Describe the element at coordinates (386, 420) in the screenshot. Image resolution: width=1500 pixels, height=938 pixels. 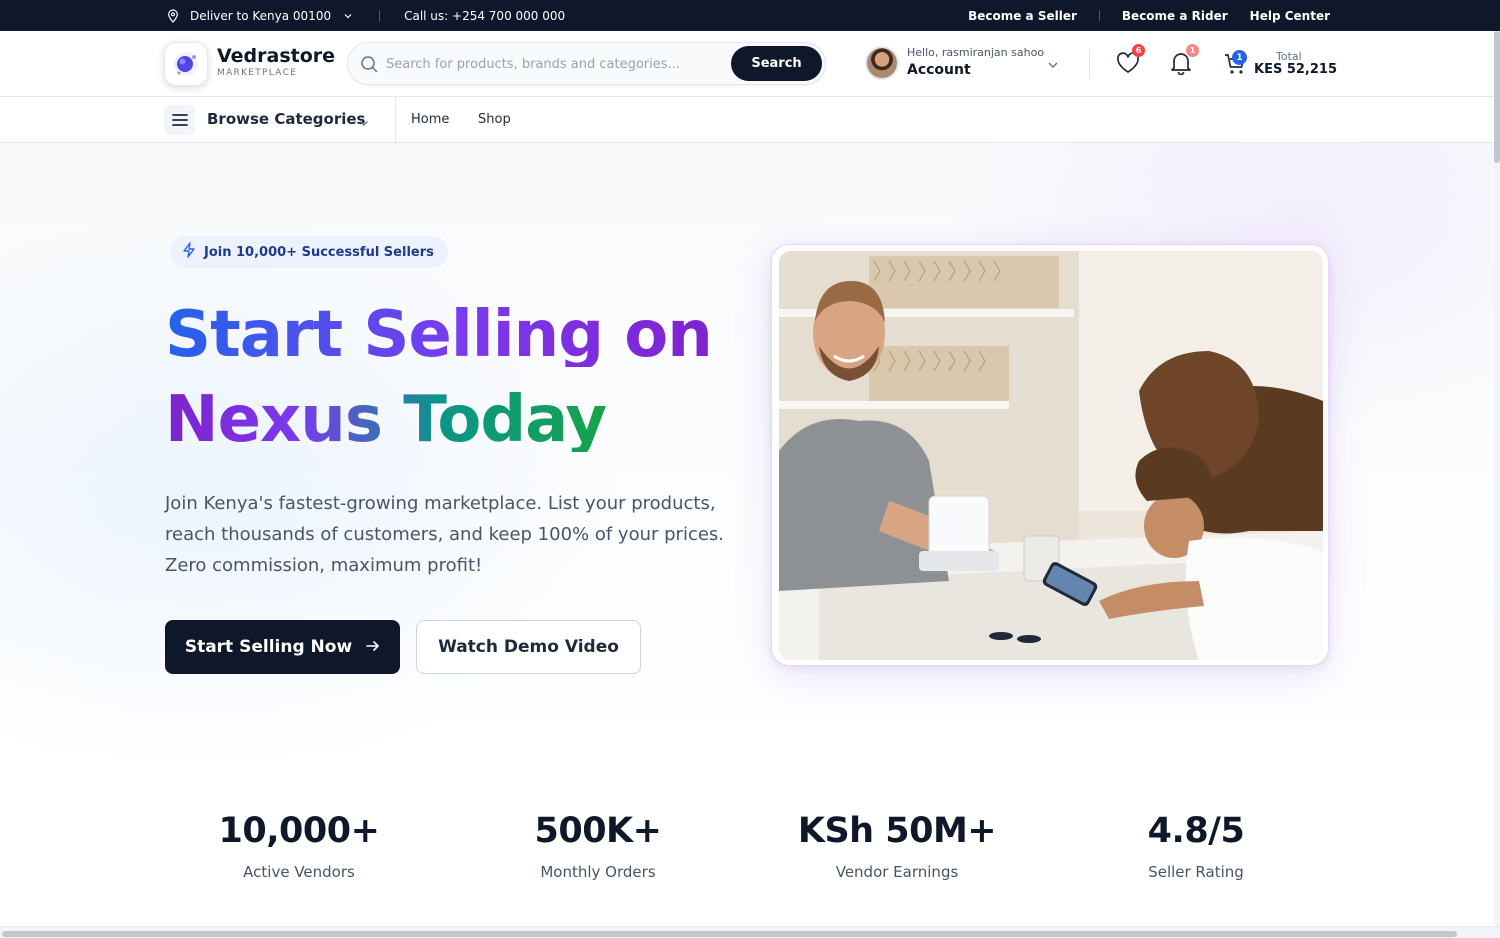
I see `hero-heading-line2: Nexus Today` at that location.